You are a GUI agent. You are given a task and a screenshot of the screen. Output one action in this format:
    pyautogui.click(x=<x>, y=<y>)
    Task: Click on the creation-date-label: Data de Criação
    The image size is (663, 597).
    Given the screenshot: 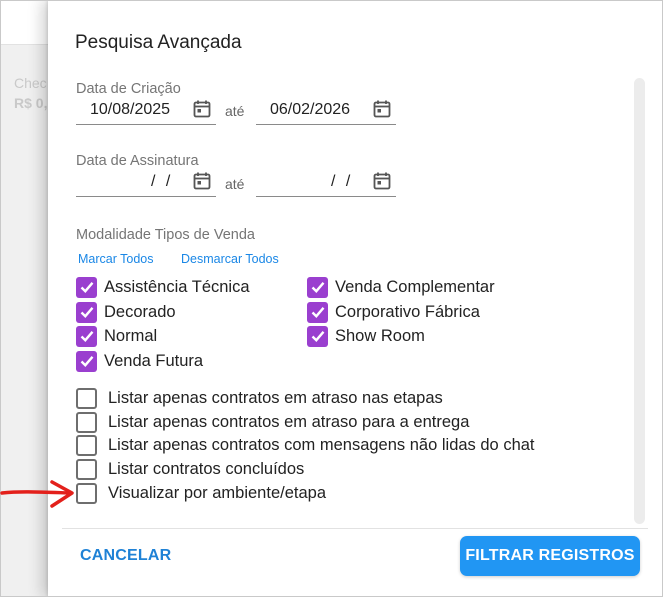 What is the action you would take?
    pyautogui.click(x=128, y=89)
    